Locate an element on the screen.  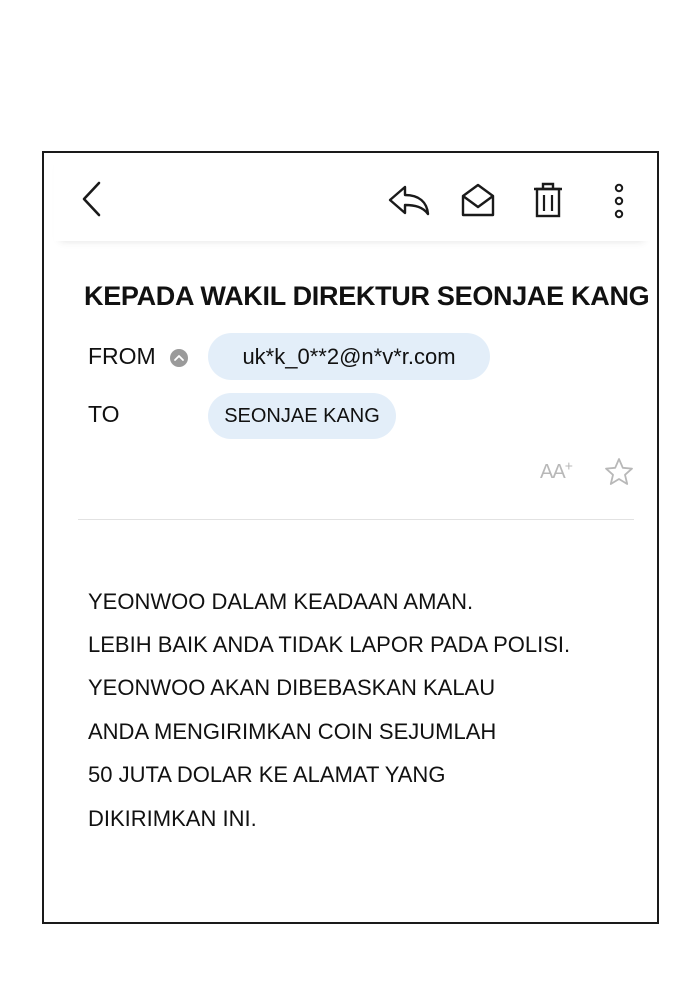
delete-icon is located at coordinates (548, 200).